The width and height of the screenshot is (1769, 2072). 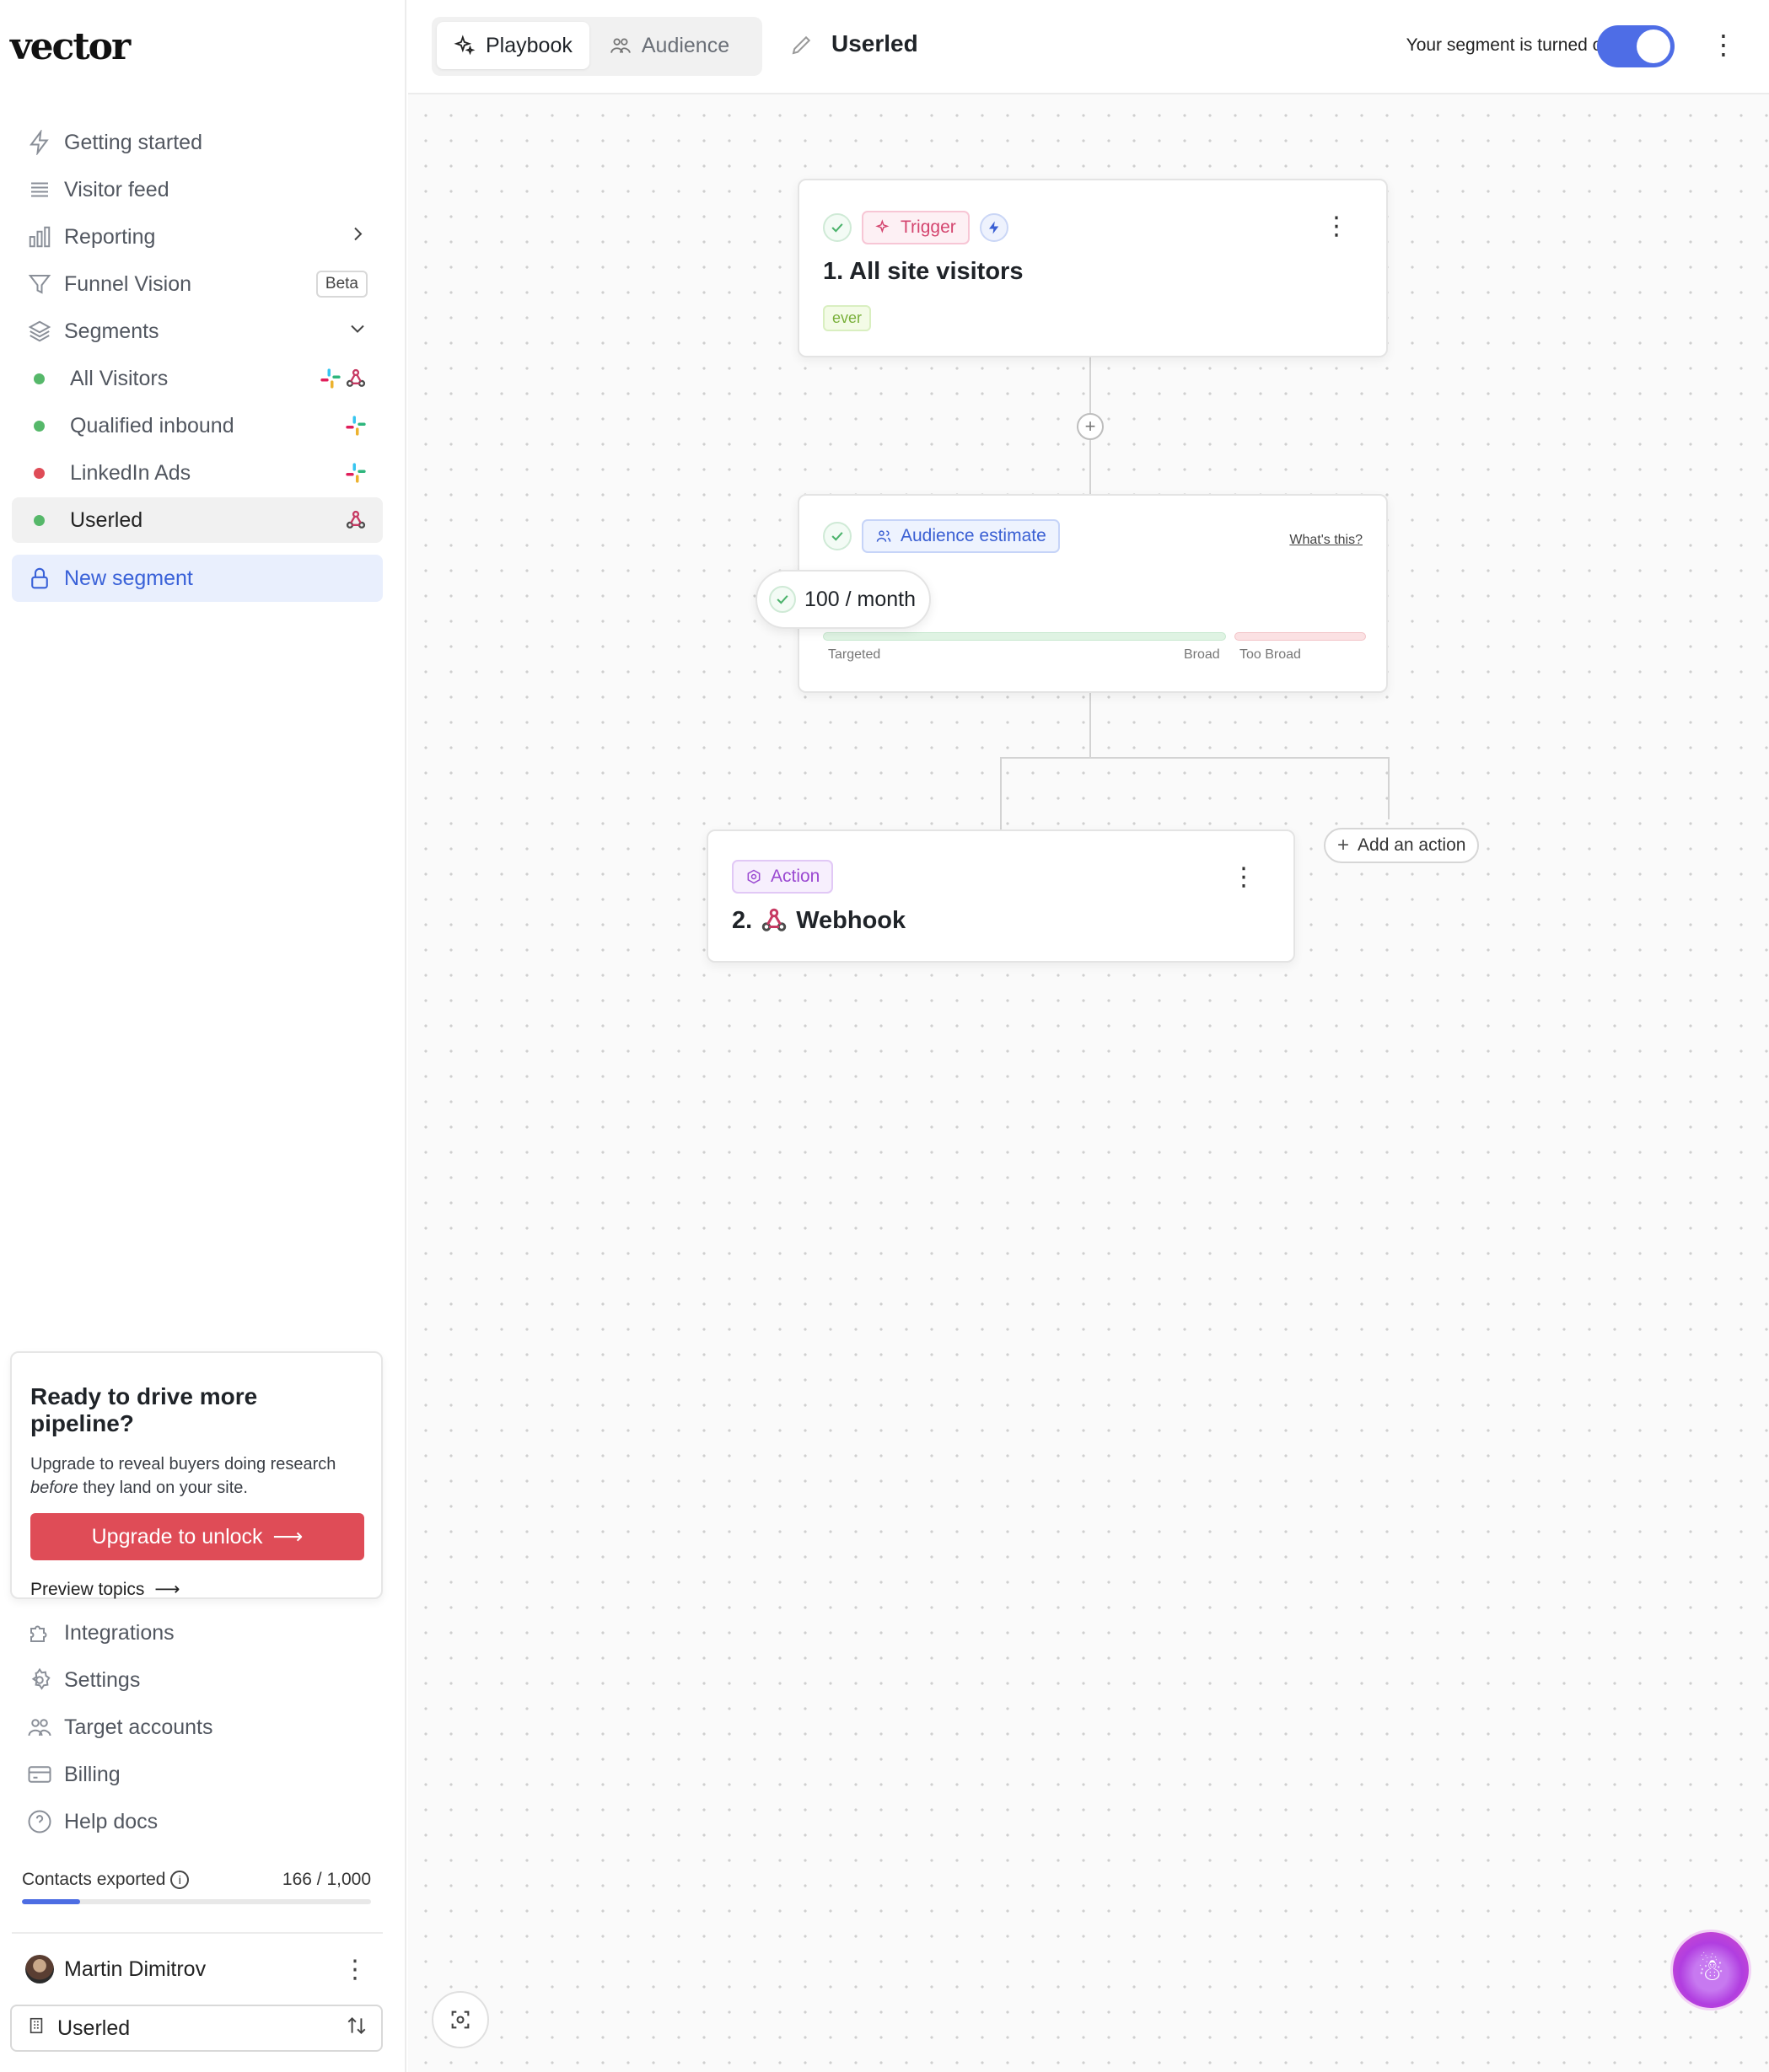 I want to click on new-segment-button: New segment, so click(x=197, y=579).